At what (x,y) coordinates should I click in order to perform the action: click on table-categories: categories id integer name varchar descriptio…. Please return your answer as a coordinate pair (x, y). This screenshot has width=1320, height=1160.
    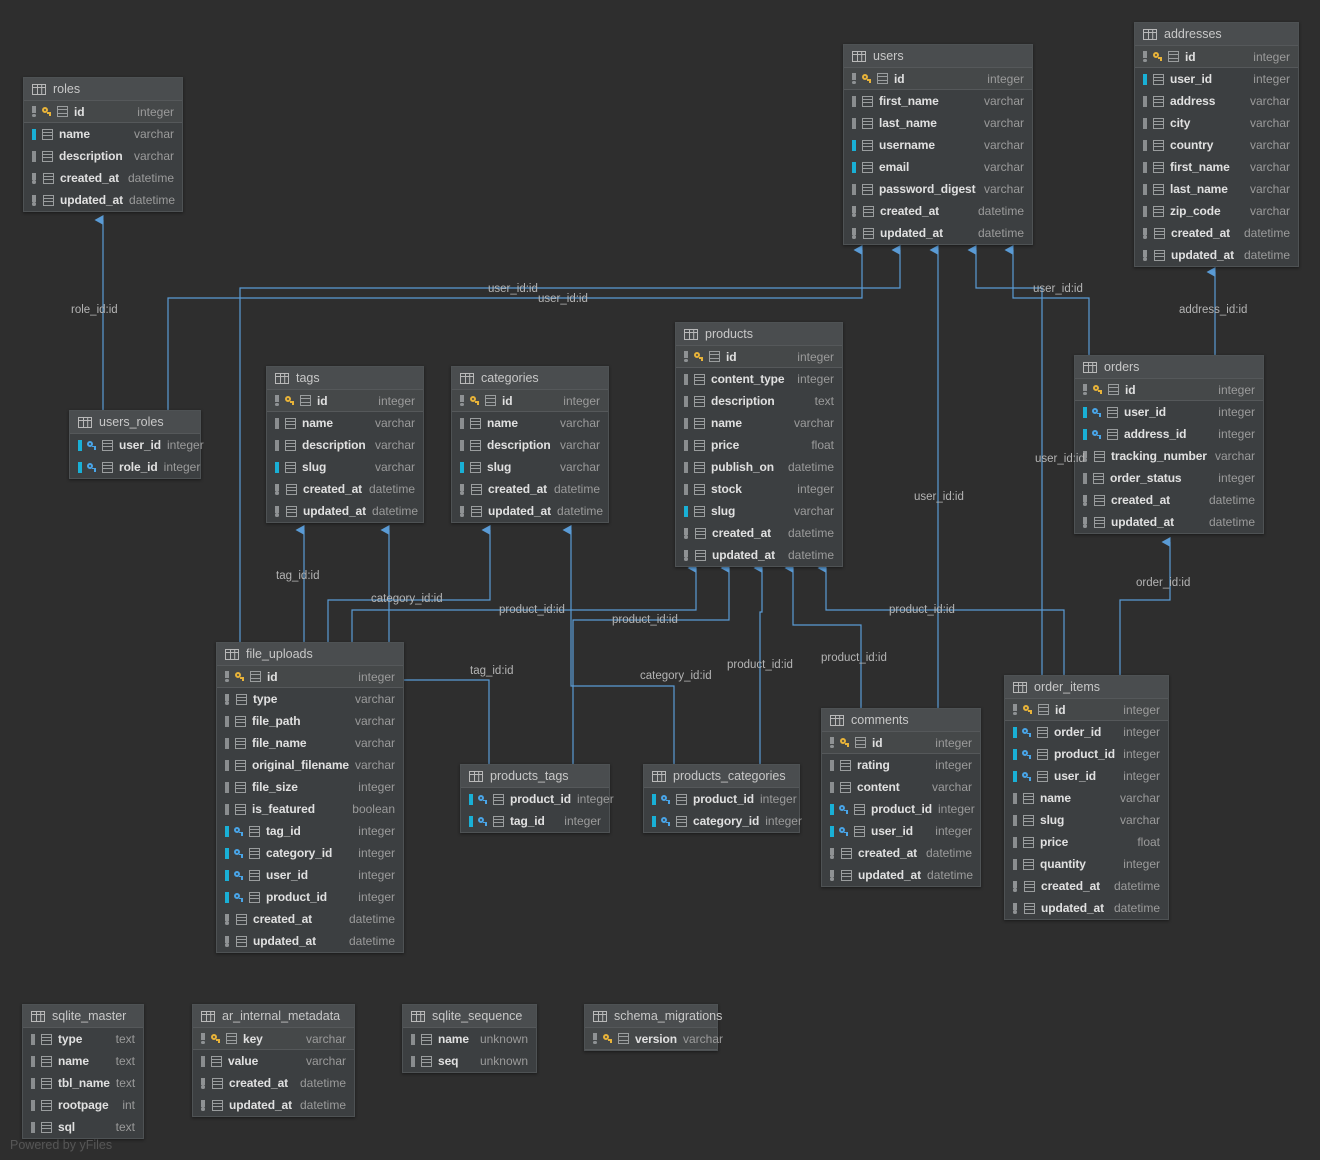
    Looking at the image, I should click on (530, 444).